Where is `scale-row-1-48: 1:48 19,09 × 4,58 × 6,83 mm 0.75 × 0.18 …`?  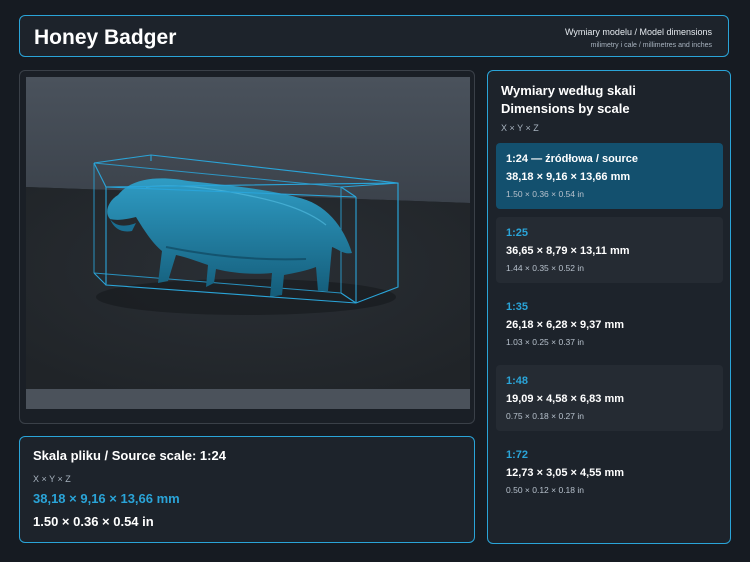
scale-row-1-48: 1:48 19,09 × 4,58 × 6,83 mm 0.75 × 0.18 … is located at coordinates (609, 398).